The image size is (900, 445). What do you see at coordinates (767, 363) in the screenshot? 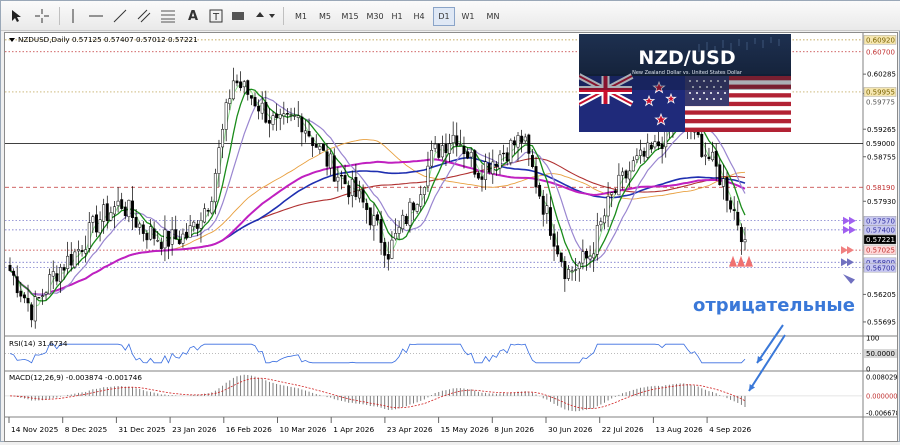
I see `annotation-arrow-macd-icon` at bounding box center [767, 363].